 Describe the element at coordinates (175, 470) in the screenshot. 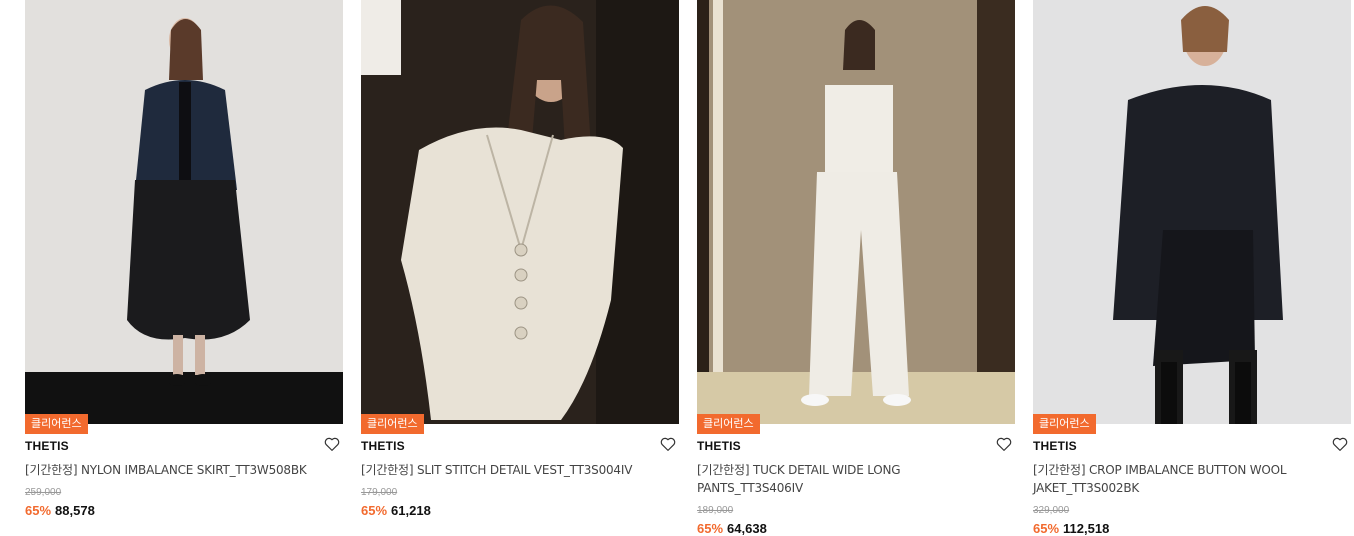

I see `product-name: [기간한정] NYLON IMBALANCE SKIRT_TT3W508BK` at that location.